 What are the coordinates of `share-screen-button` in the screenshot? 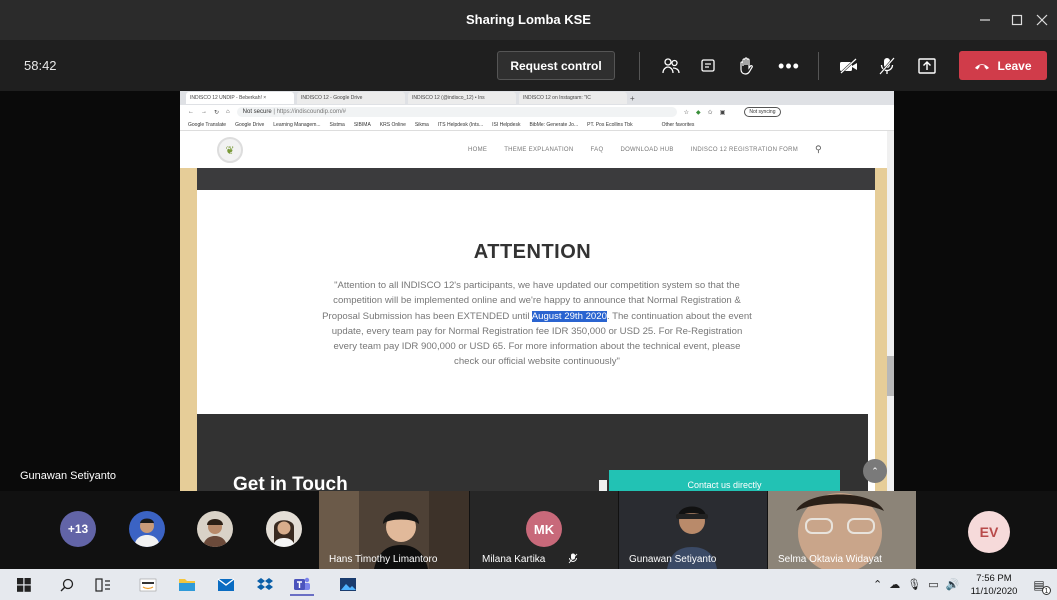 It's located at (927, 66).